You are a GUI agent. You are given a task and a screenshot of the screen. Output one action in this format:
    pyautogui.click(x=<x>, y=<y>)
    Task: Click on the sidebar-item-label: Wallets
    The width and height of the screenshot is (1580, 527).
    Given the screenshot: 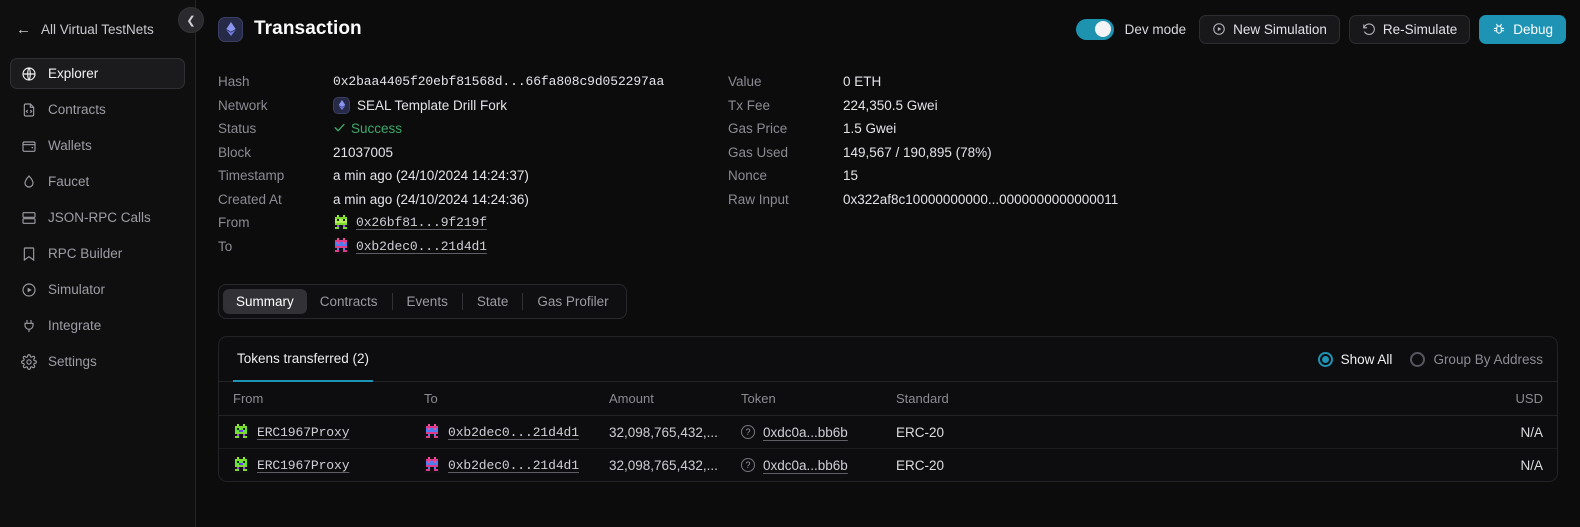 What is the action you would take?
    pyautogui.click(x=70, y=145)
    